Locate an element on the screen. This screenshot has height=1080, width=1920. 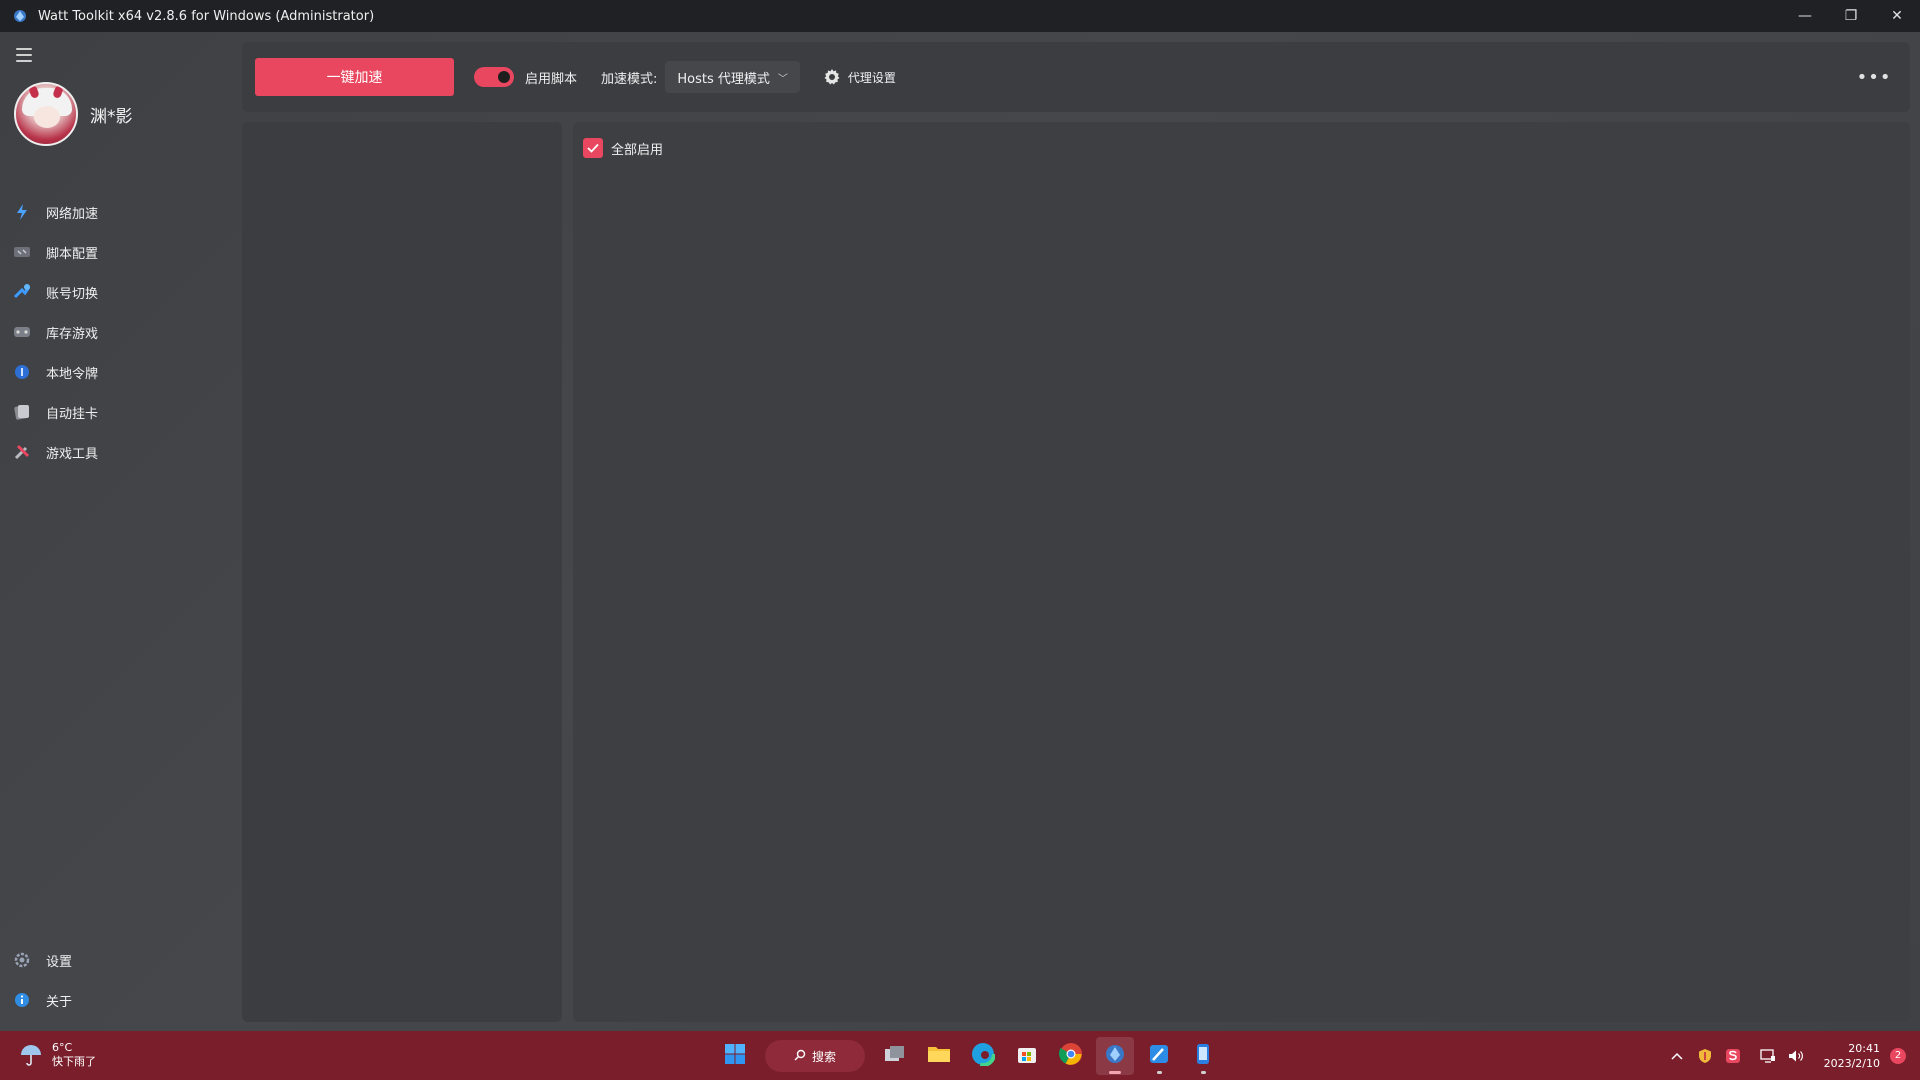
sidebar-item-label: 本地令牌 is located at coordinates (72, 374).